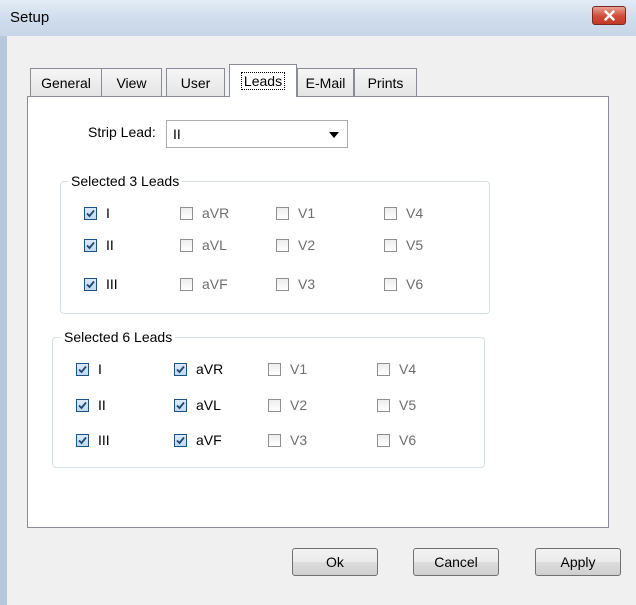 The image size is (636, 605). I want to click on ok-button: Ok, so click(335, 562).